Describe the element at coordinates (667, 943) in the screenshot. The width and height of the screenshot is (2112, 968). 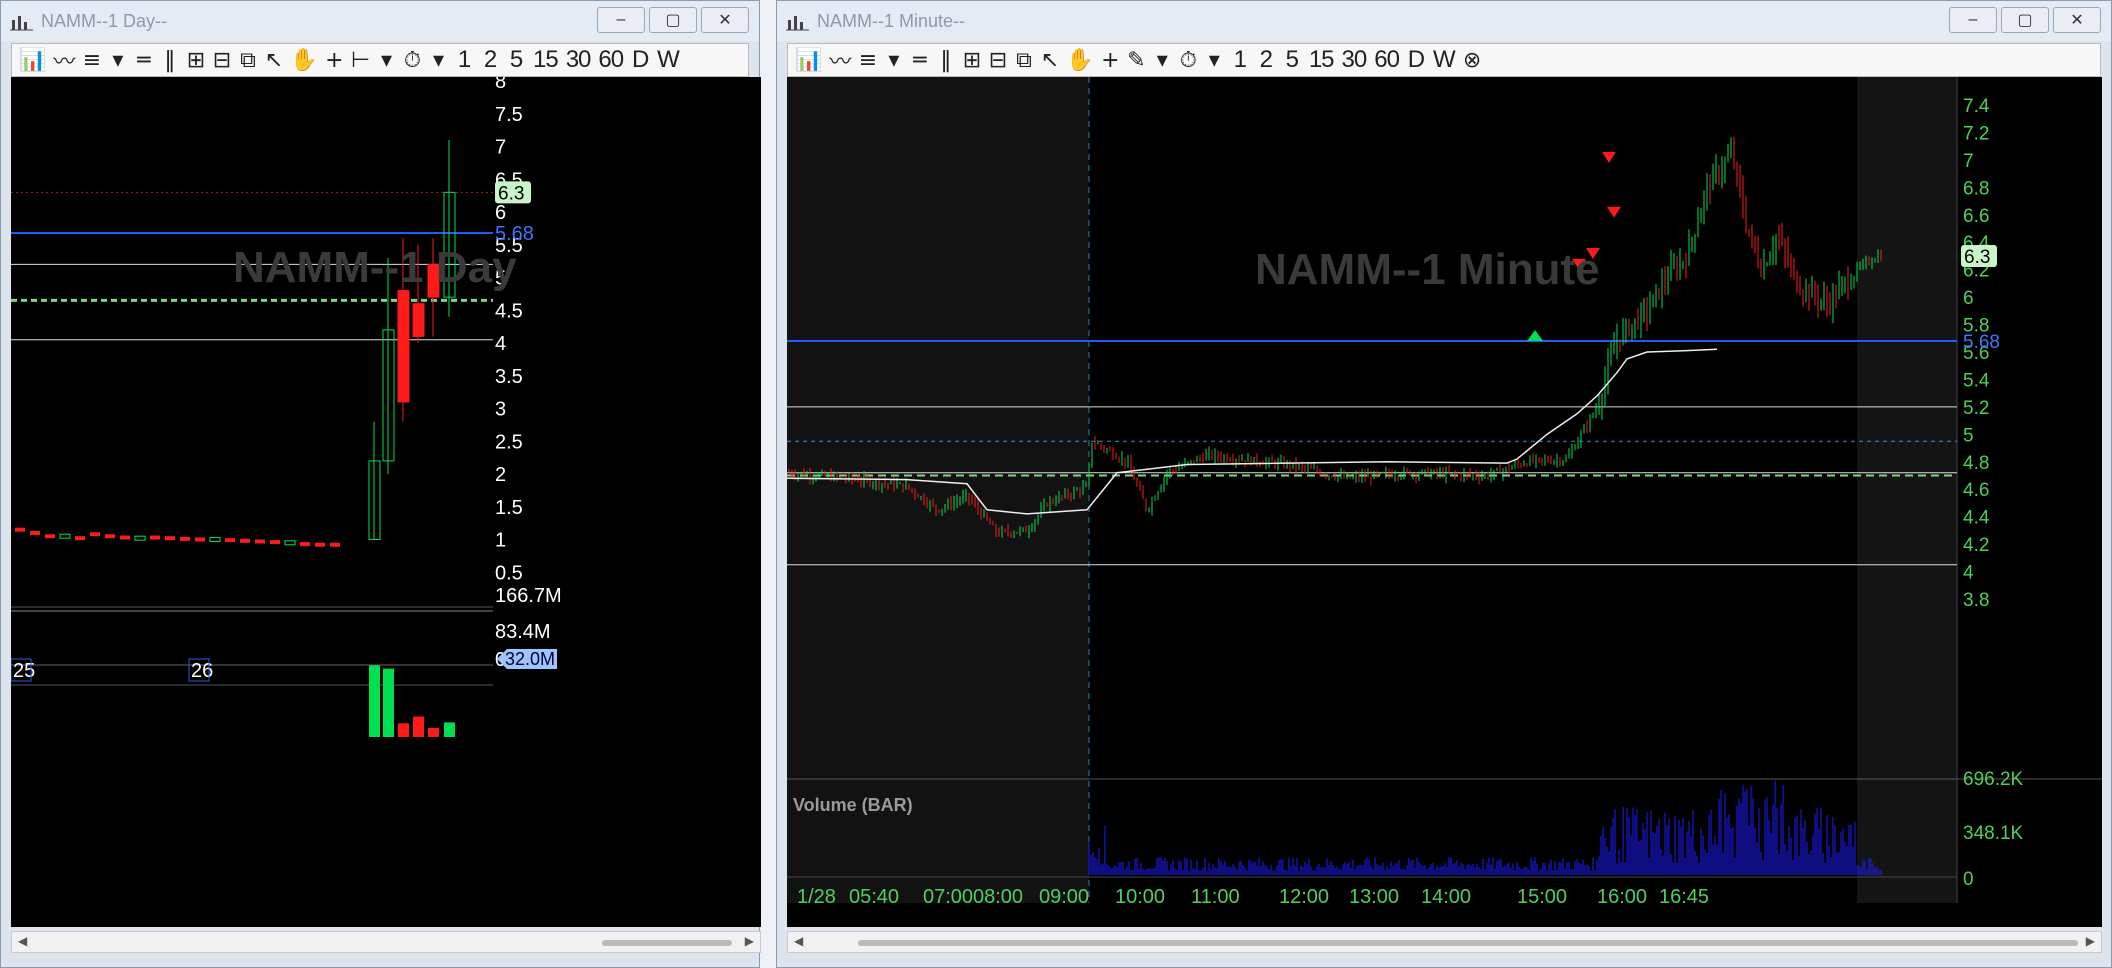
I see `daily-scroll-thumb` at that location.